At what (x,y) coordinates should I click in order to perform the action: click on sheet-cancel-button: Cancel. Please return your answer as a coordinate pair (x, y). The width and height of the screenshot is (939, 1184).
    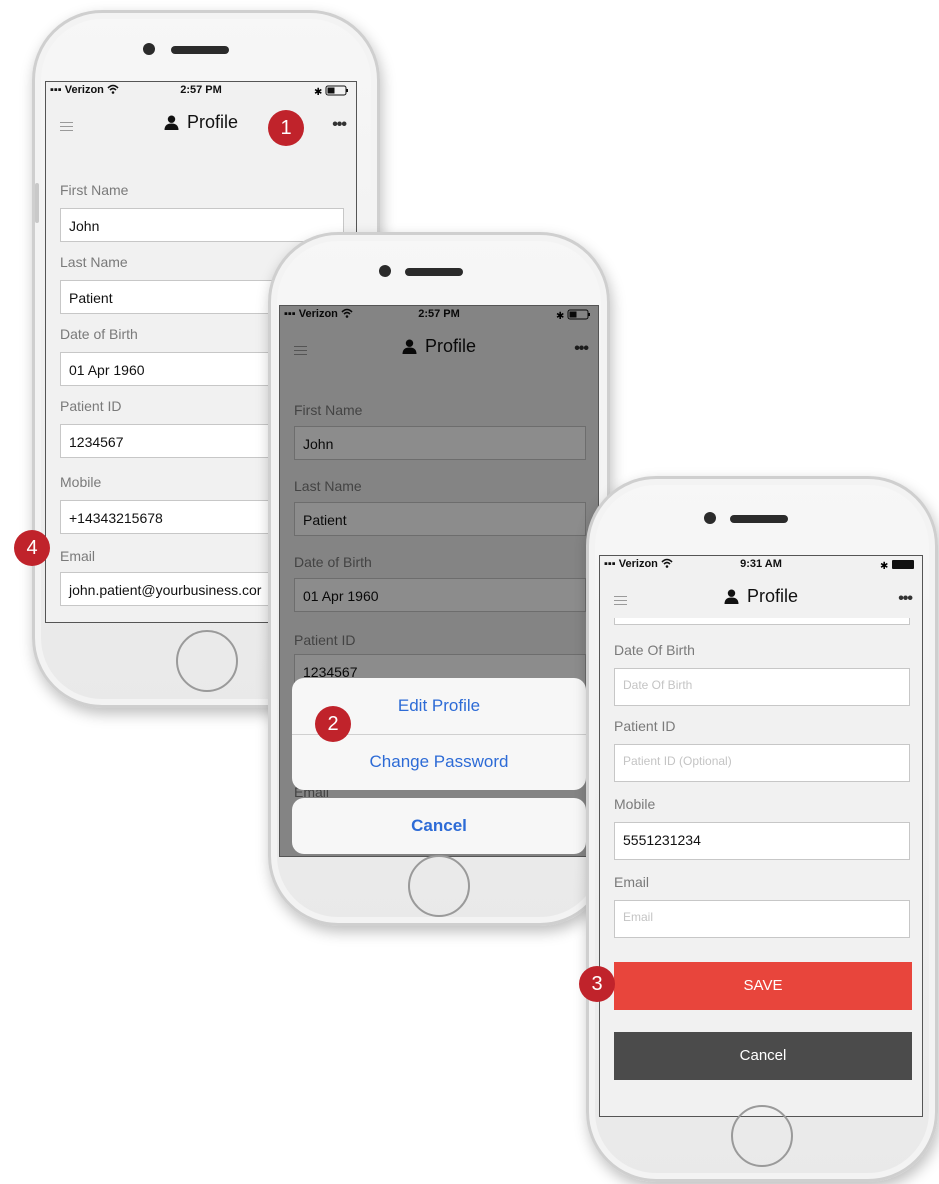
    Looking at the image, I should click on (439, 826).